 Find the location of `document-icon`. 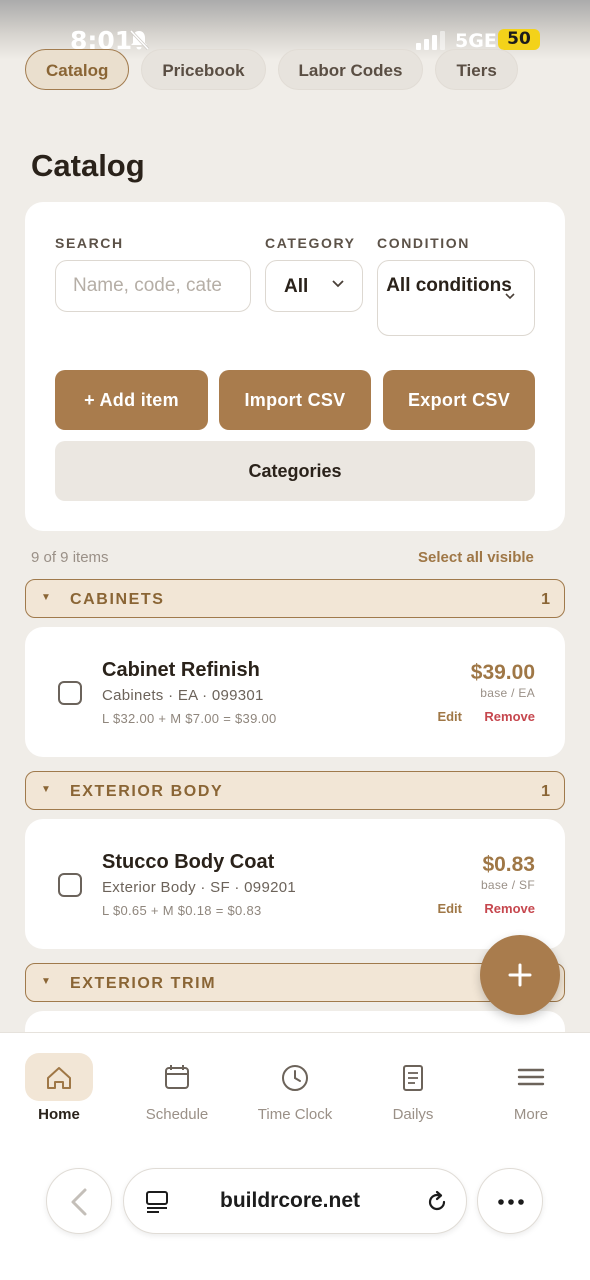

document-icon is located at coordinates (413, 1078).